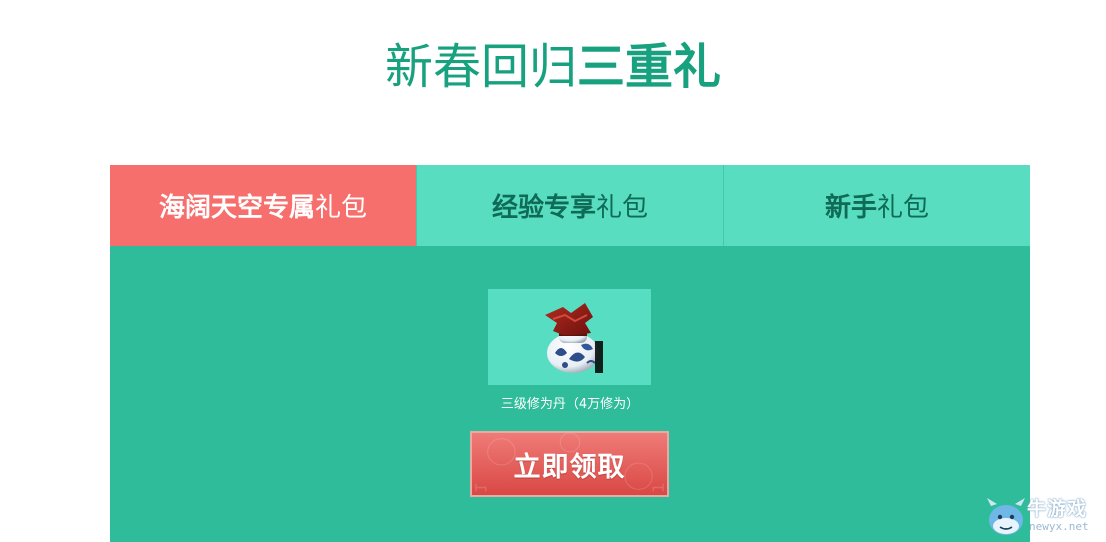  Describe the element at coordinates (1057, 509) in the screenshot. I see `watermark-brand: 牛游戏` at that location.